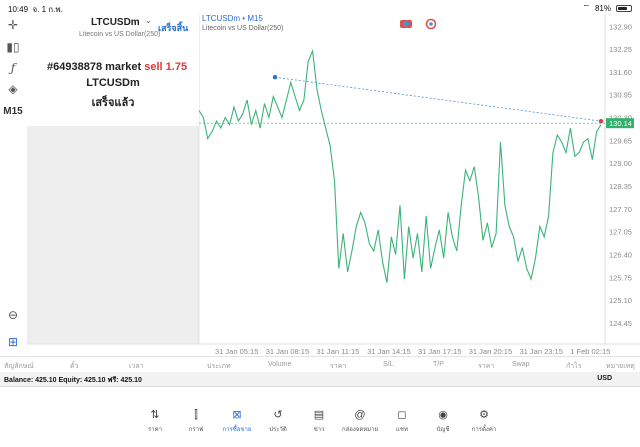  I want to click on y-tick-label: 130.95, so click(620, 95).